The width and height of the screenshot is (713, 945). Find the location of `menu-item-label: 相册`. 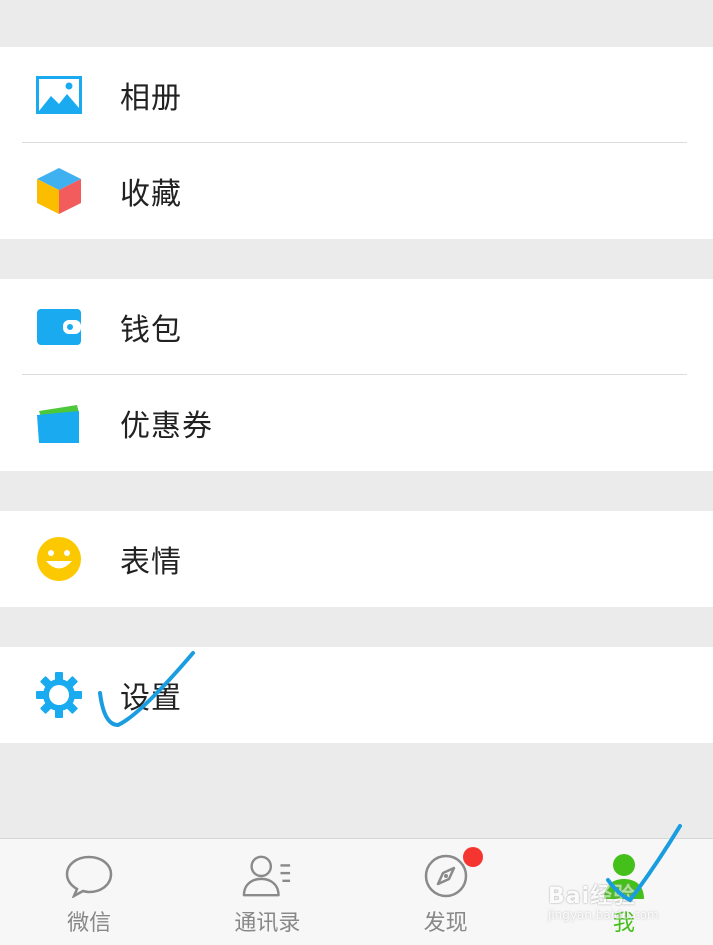

menu-item-label: 相册 is located at coordinates (151, 98).